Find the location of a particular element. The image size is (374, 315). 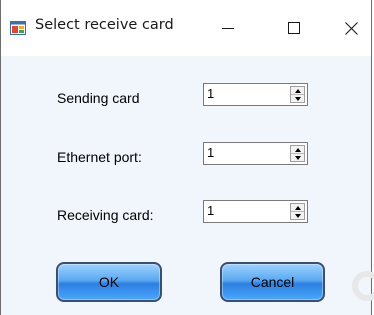

receiving-card-spin-arrows is located at coordinates (297, 211).